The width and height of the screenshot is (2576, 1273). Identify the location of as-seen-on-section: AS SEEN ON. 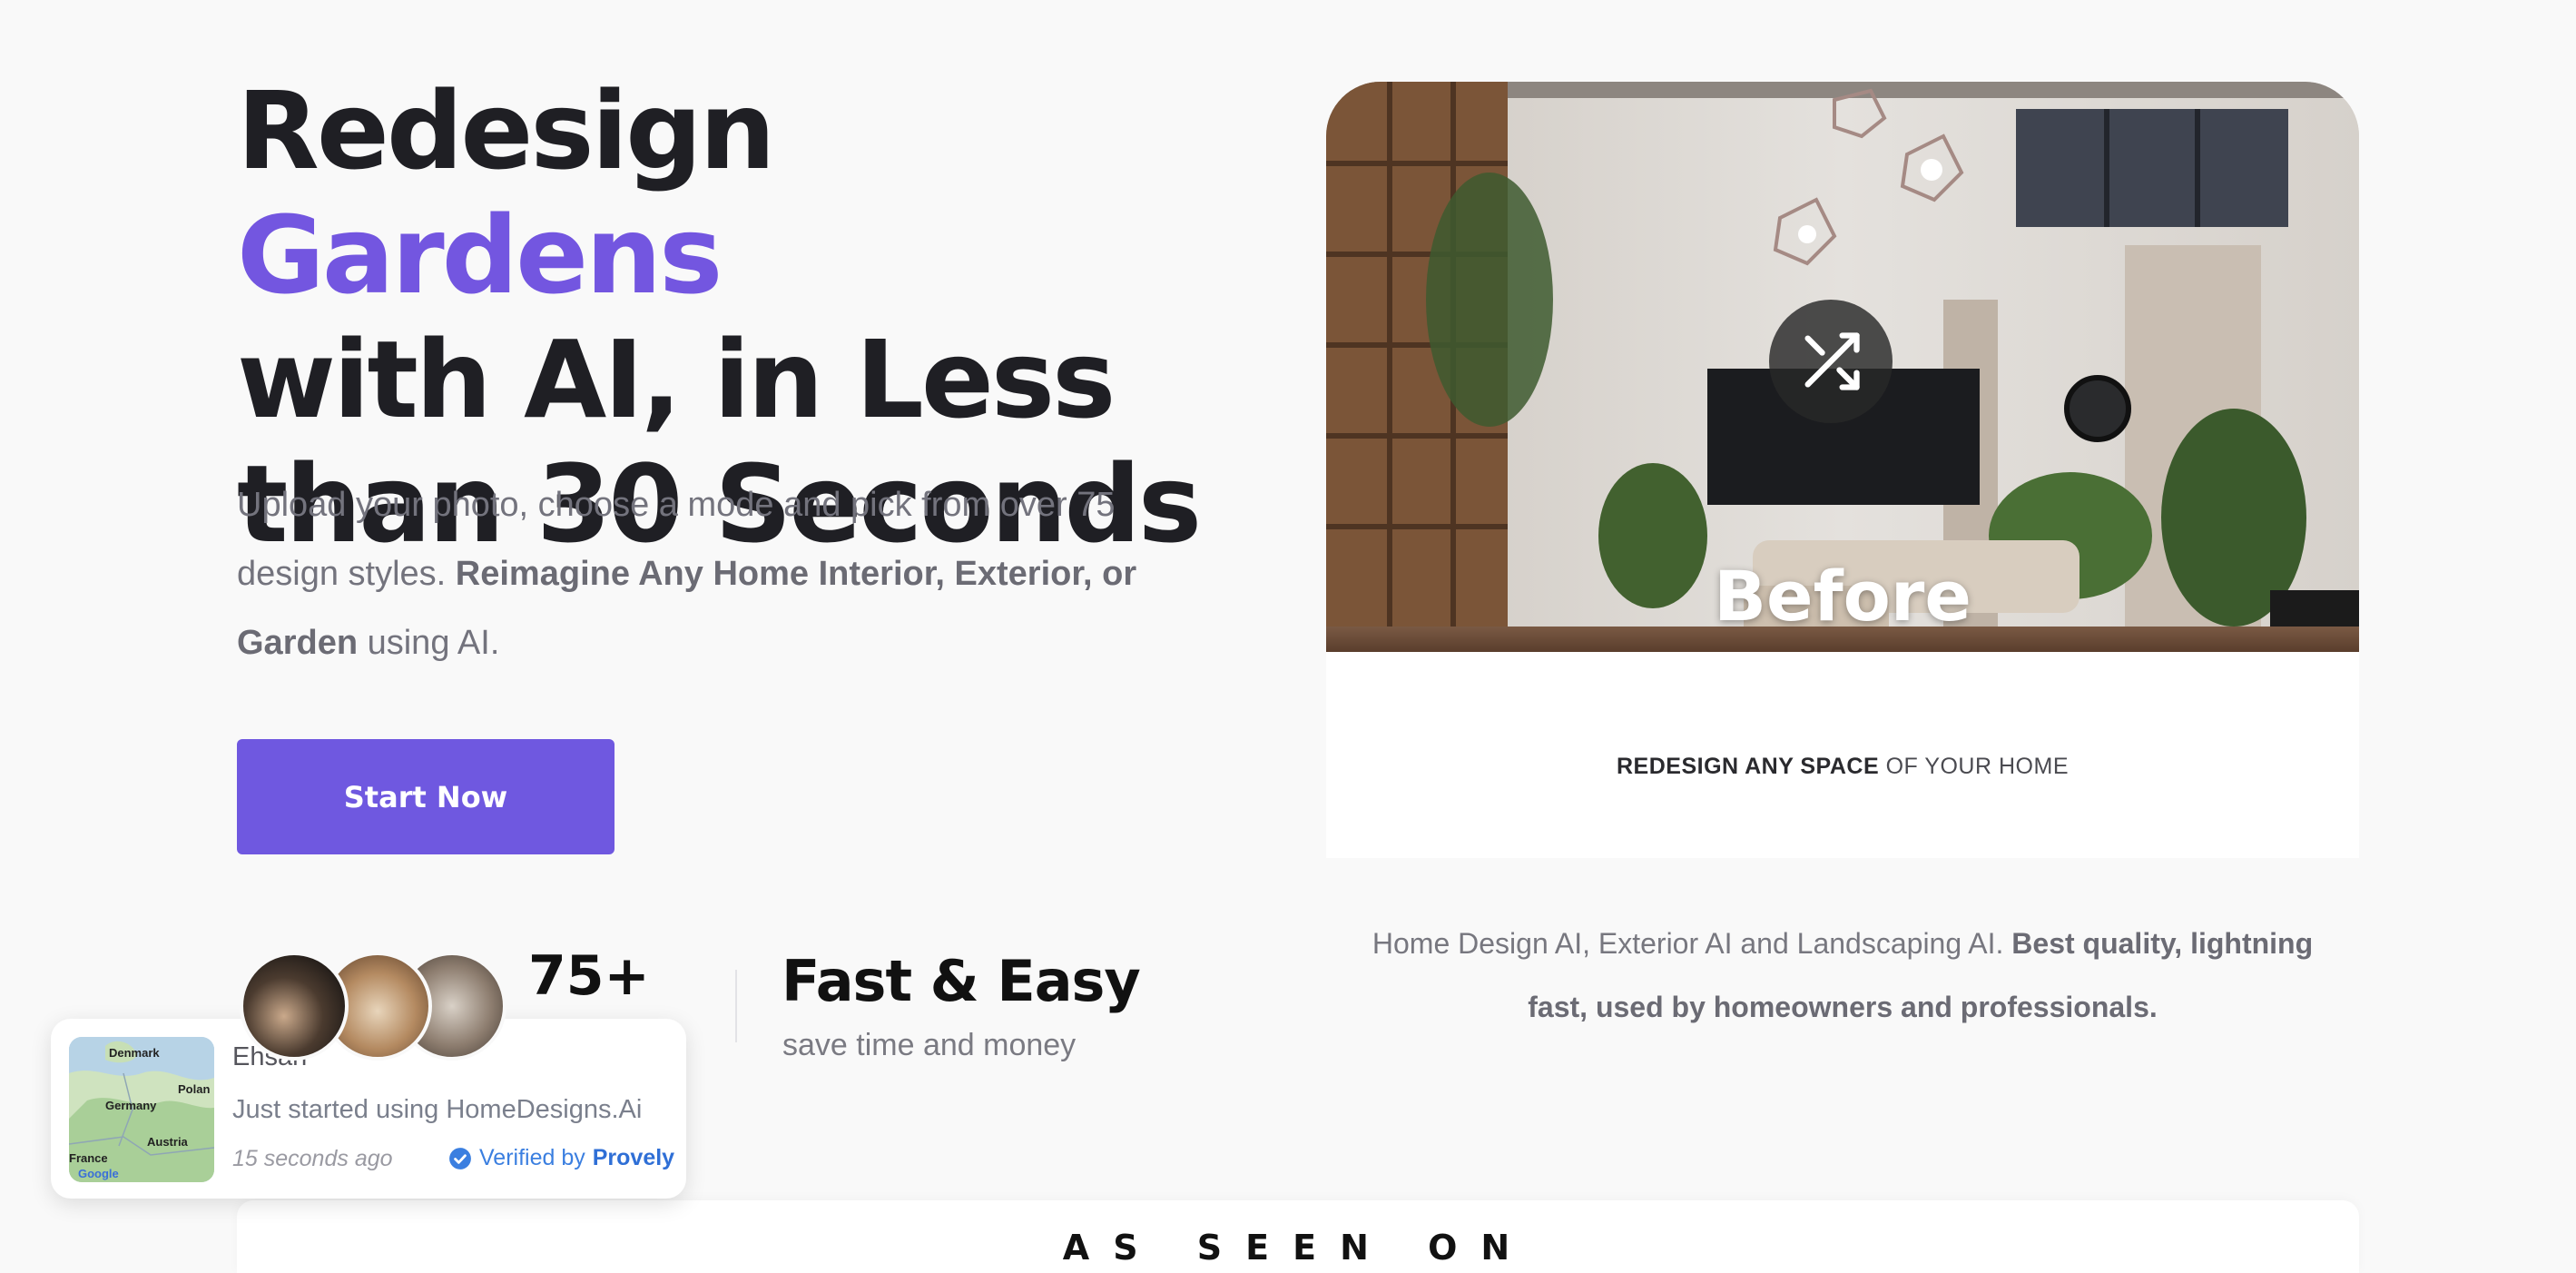
(1298, 1236).